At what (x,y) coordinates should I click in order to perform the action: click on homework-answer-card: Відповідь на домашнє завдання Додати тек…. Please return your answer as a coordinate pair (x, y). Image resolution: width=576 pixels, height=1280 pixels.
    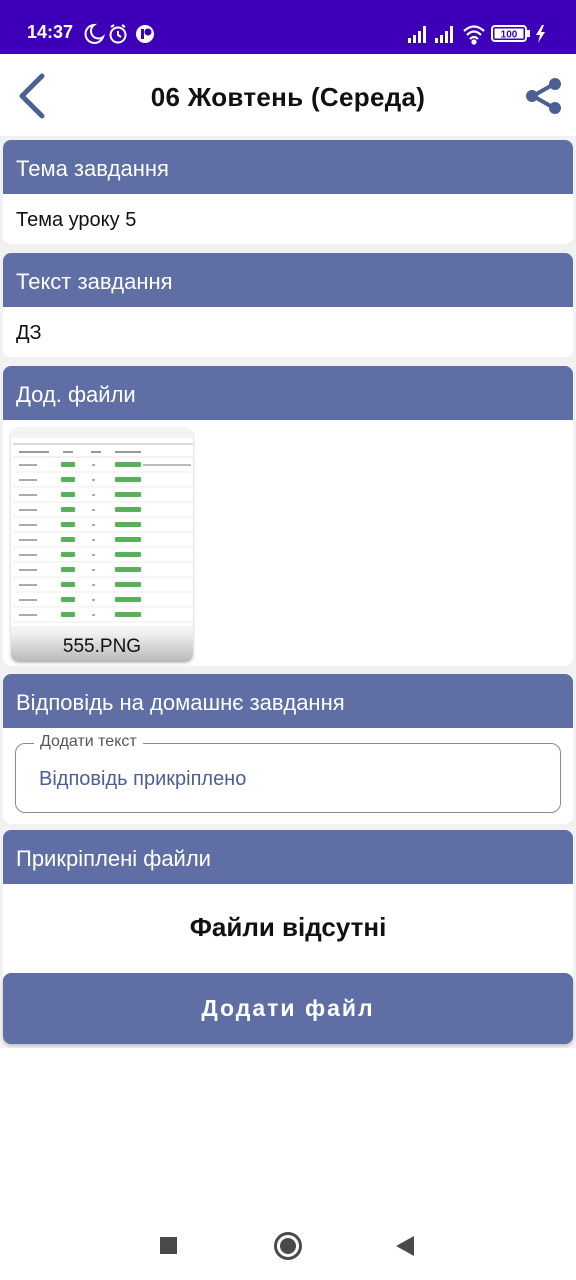
    Looking at the image, I should click on (288, 749).